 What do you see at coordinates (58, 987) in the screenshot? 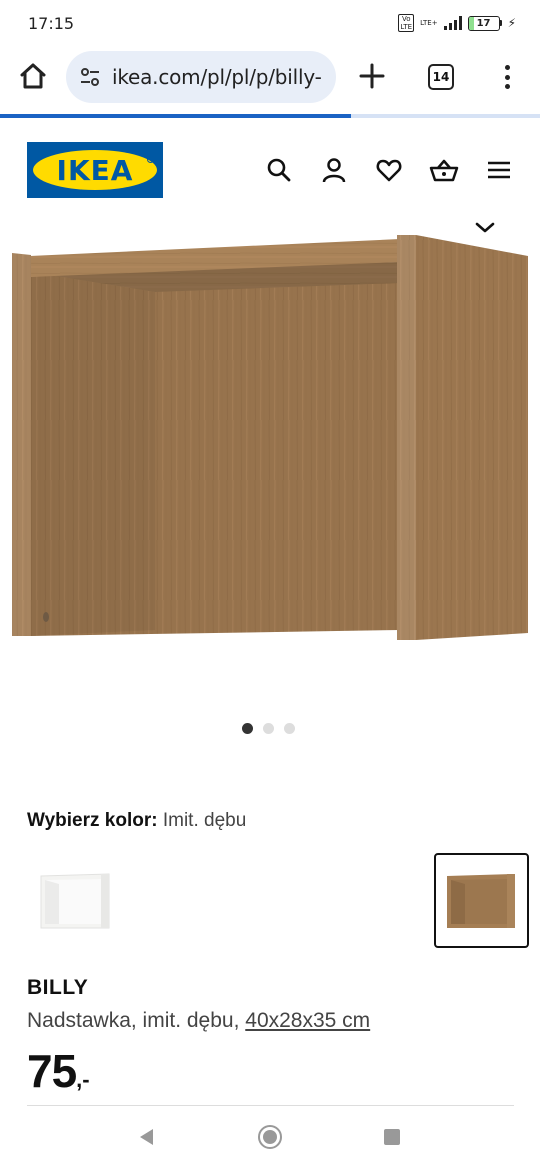
I see `product-name: BILLY` at bounding box center [58, 987].